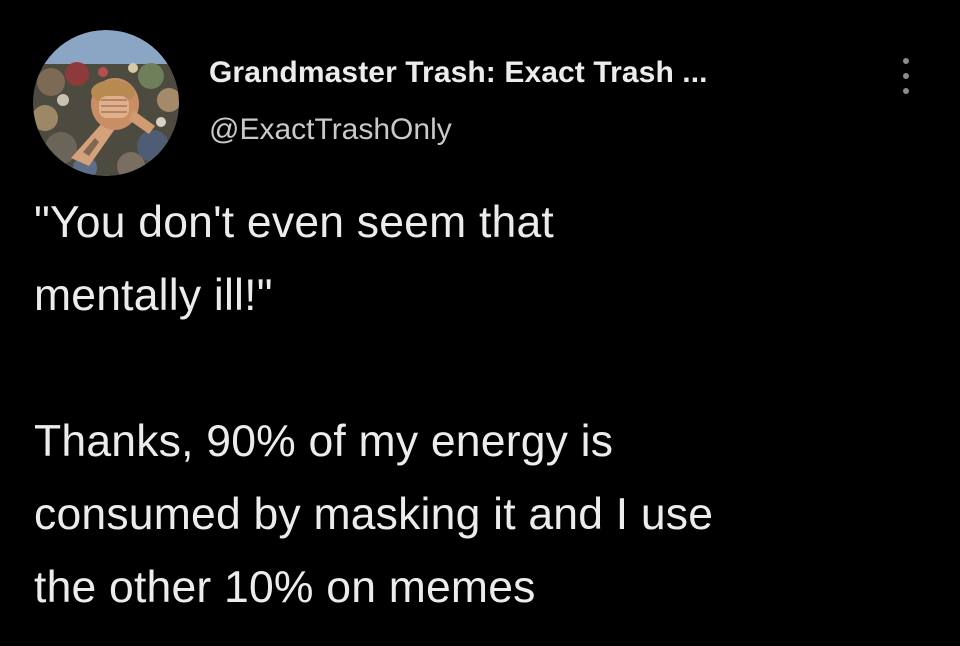 The height and width of the screenshot is (646, 960). I want to click on tweet-paragraph-quote: "You don't even seem that mentally ill!", so click(294, 259).